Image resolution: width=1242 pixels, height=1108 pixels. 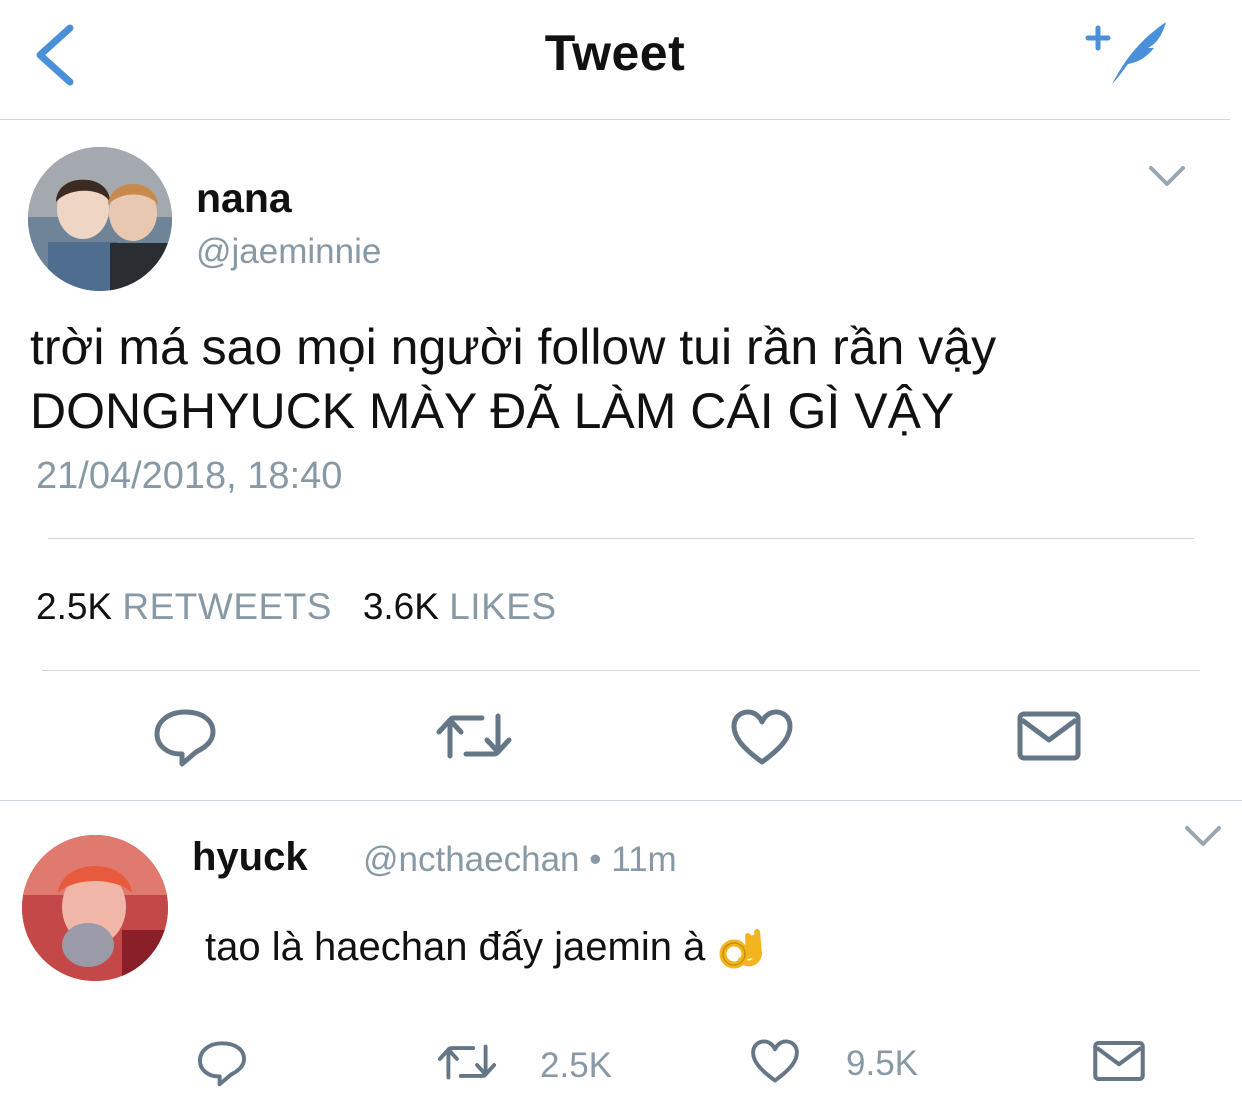 What do you see at coordinates (882, 1063) in the screenshot?
I see `reply-likes-count: 9.5K` at bounding box center [882, 1063].